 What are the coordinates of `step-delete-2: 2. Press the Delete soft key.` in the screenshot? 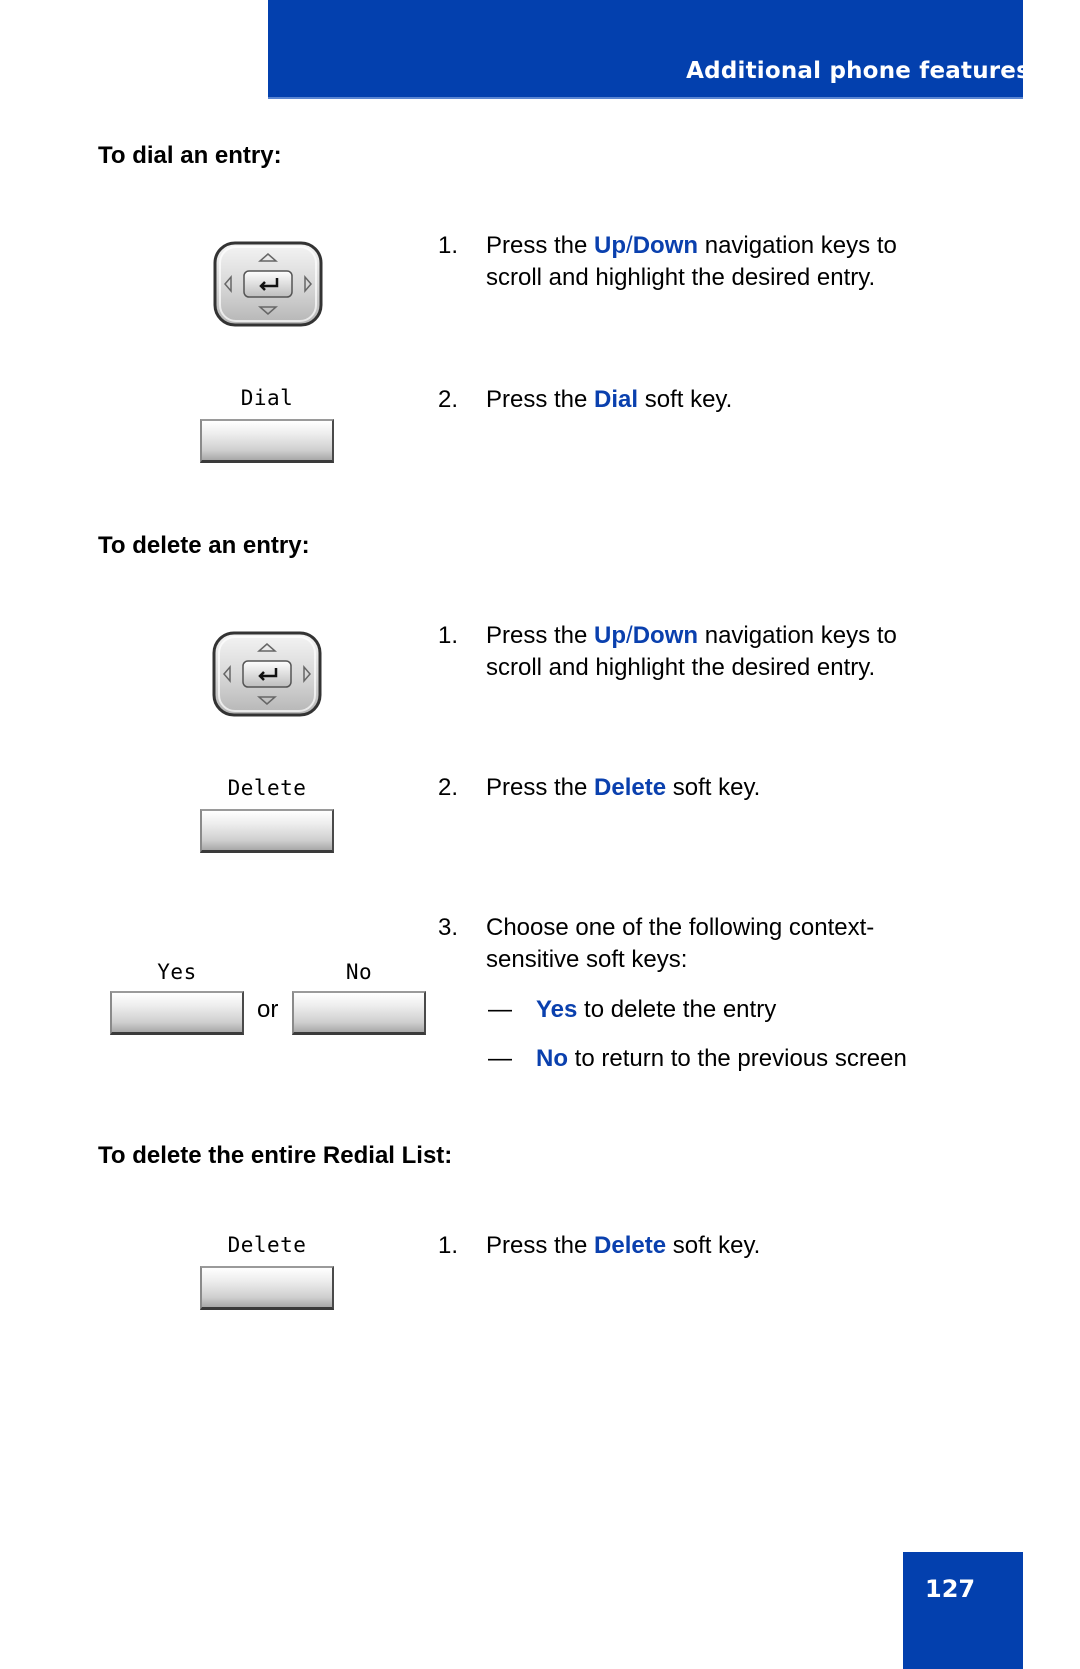 It's located at (599, 788).